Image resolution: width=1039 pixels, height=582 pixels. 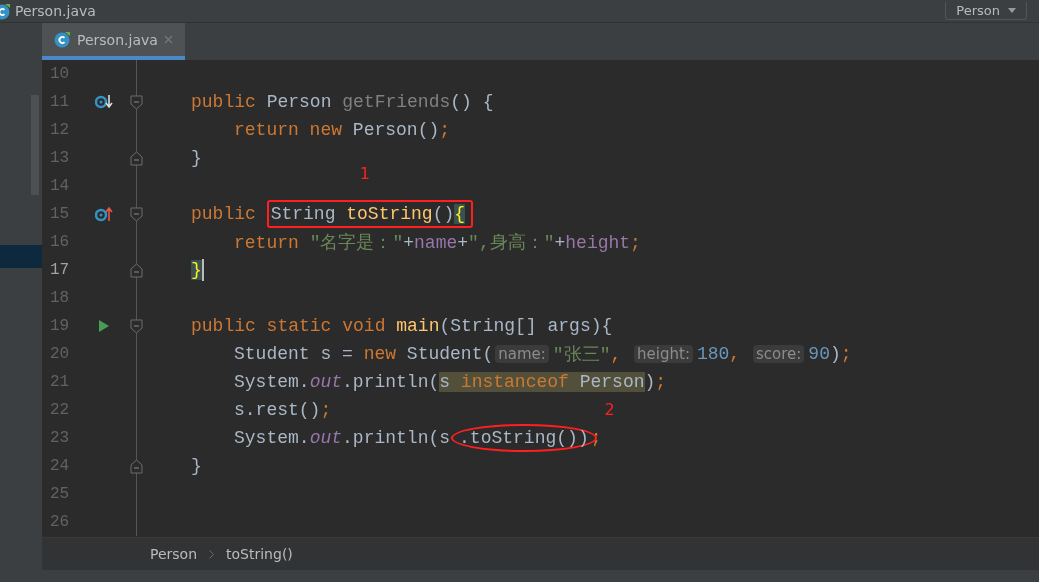 What do you see at coordinates (55, 11) in the screenshot?
I see `window-title: Person.java` at bounding box center [55, 11].